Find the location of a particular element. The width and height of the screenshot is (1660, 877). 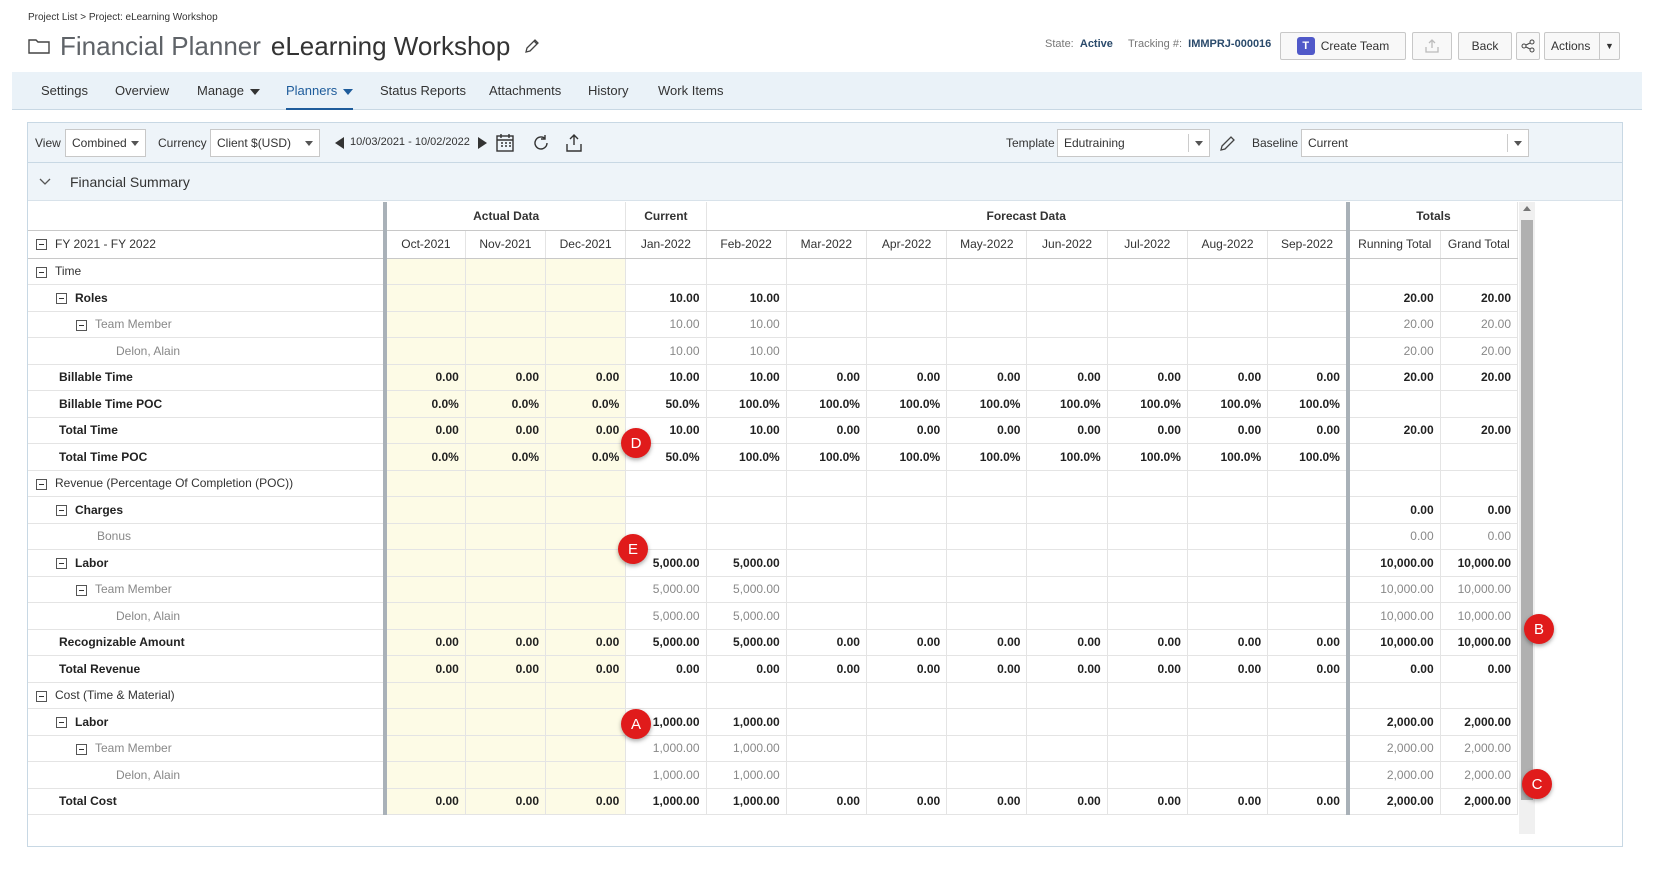

export-button is located at coordinates (1432, 46).